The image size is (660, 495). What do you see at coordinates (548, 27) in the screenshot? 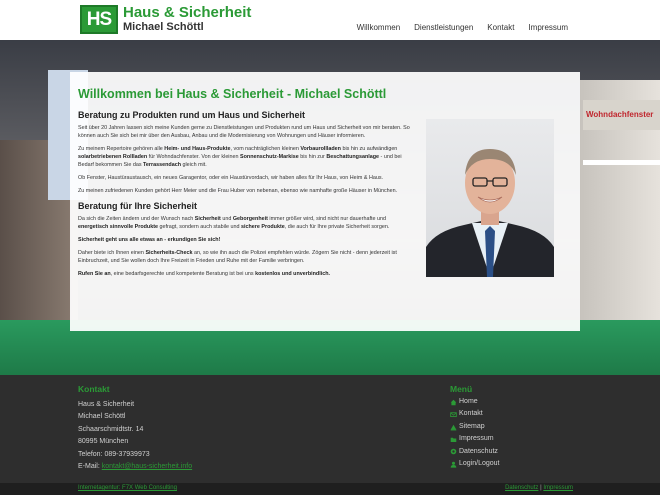
I see `nav-impressum: Impressum` at bounding box center [548, 27].